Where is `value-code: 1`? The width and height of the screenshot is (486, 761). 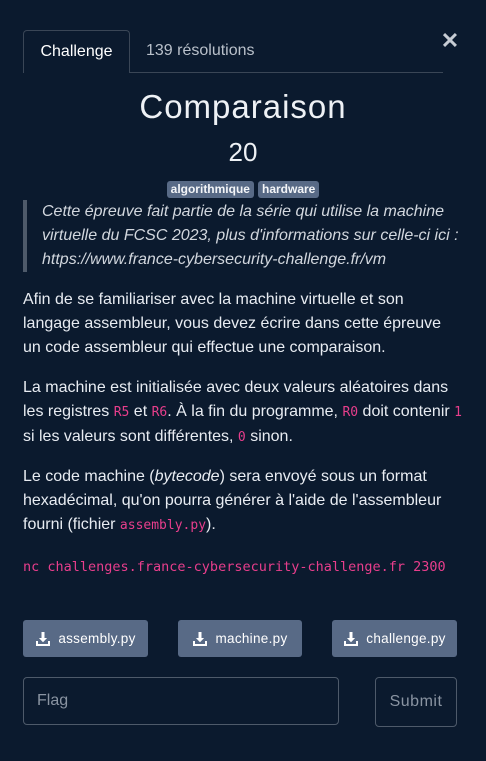
value-code: 1 is located at coordinates (458, 412).